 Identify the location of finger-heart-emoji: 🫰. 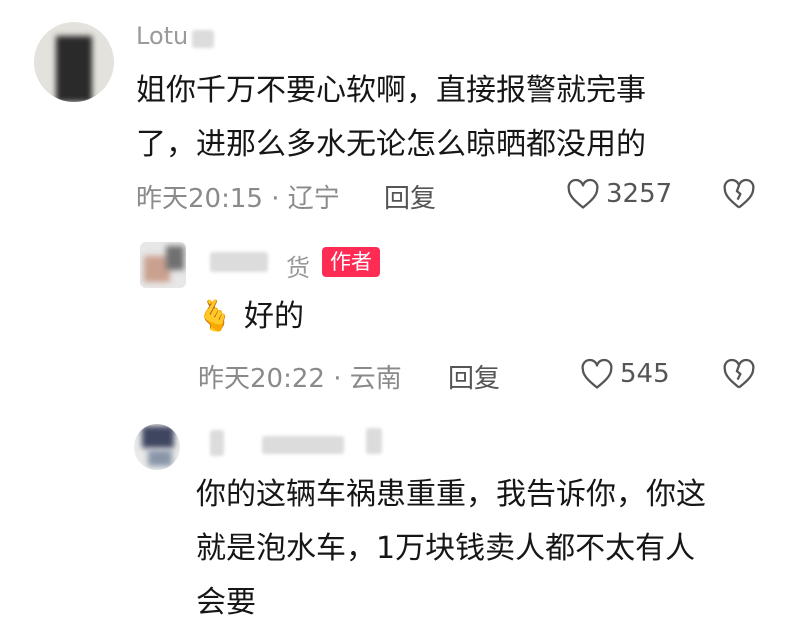
(215, 316).